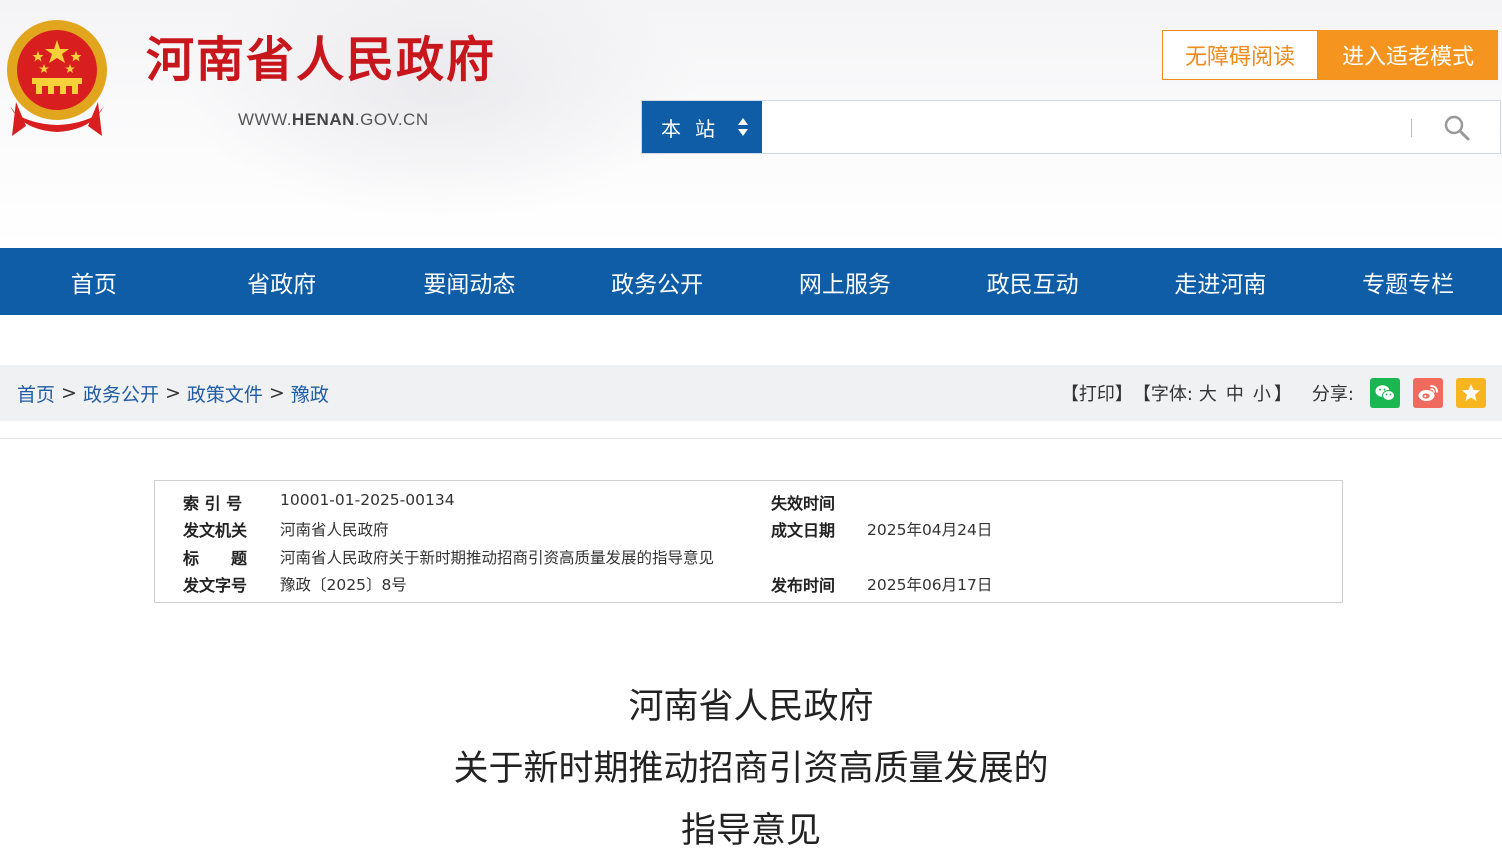  I want to click on font-size-small: 小, so click(1263, 393).